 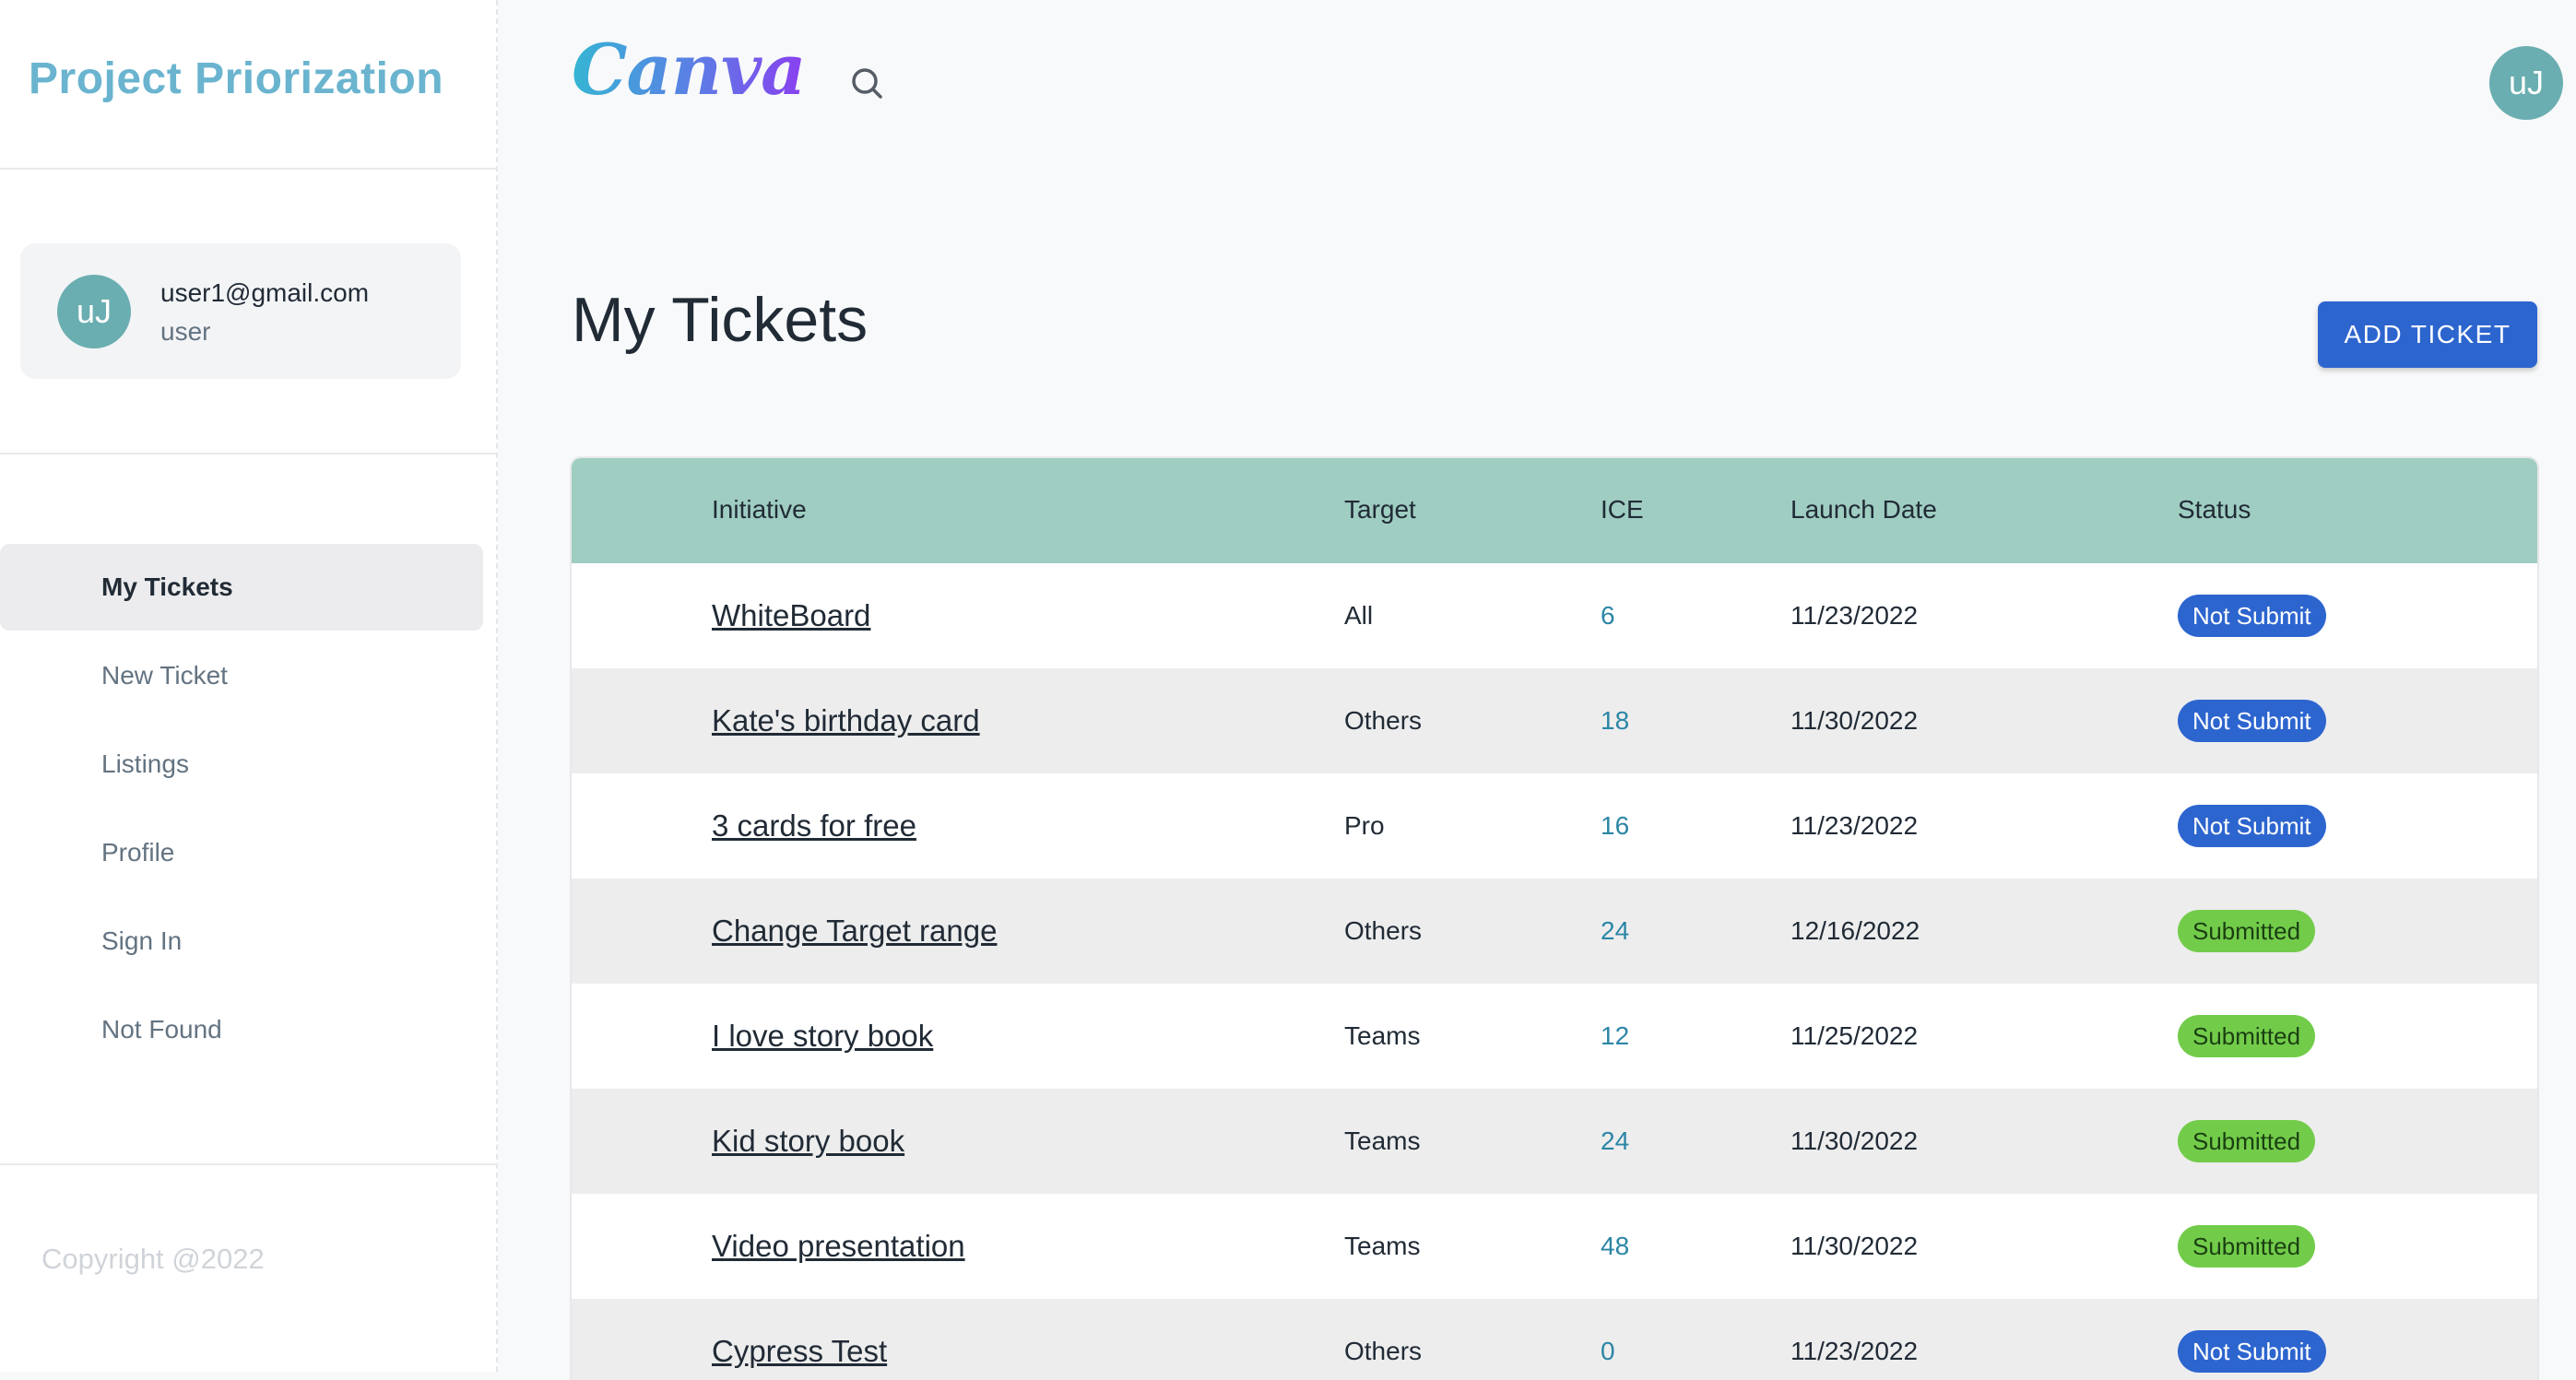 I want to click on column-header-status: Status, so click(x=2214, y=510).